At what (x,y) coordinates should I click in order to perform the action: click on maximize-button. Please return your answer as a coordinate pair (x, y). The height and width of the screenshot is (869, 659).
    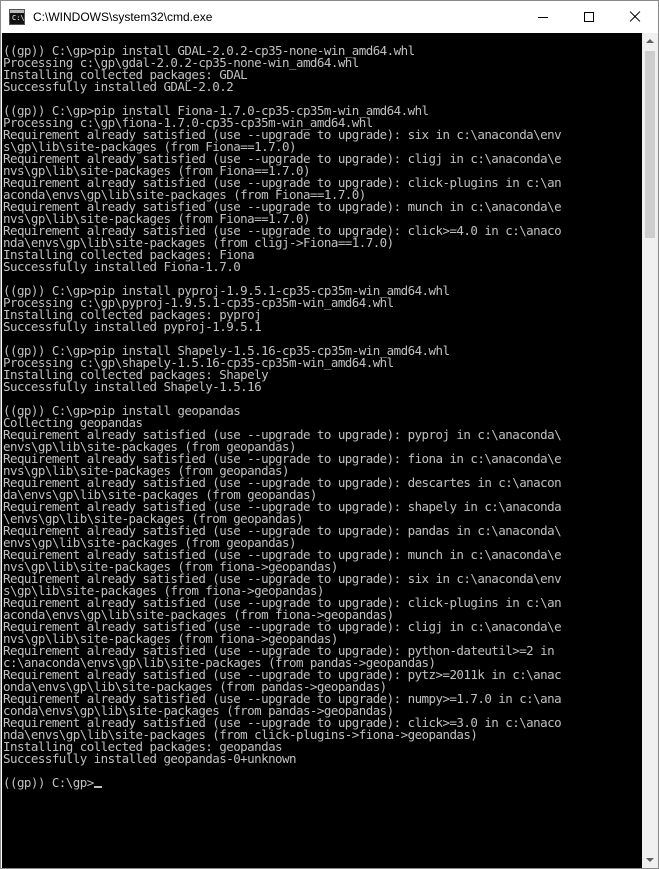
    Looking at the image, I should click on (589, 17).